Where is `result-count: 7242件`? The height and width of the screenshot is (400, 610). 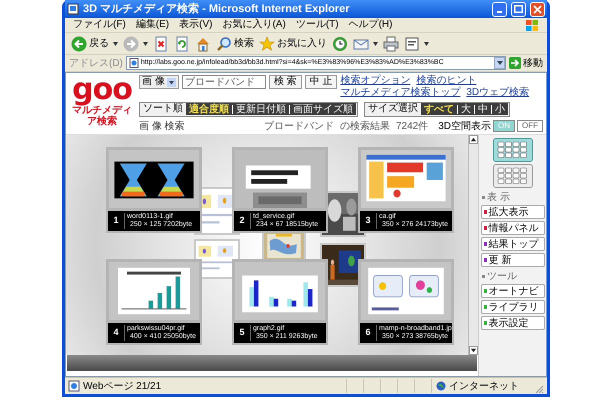 result-count: 7242件 is located at coordinates (412, 127).